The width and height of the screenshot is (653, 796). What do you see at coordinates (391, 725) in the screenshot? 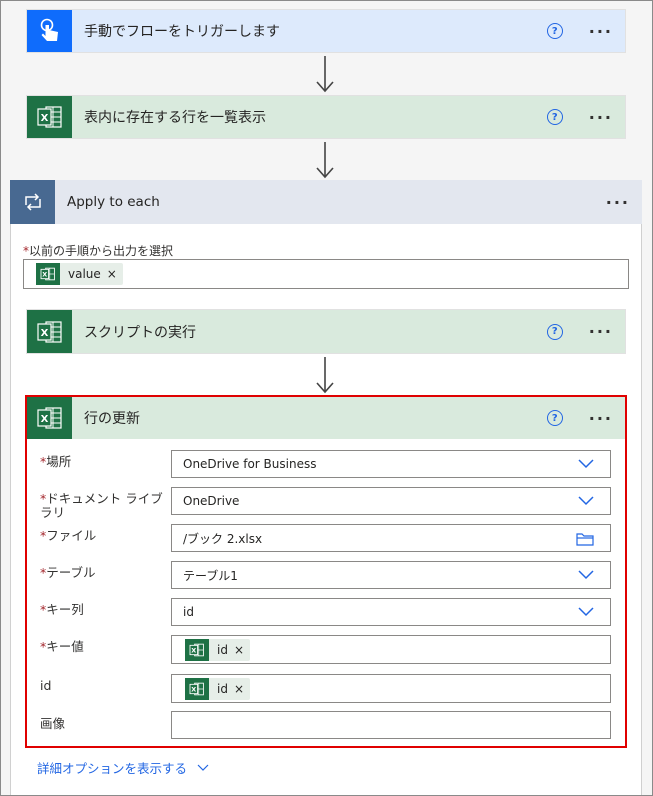
I see `image-input` at bounding box center [391, 725].